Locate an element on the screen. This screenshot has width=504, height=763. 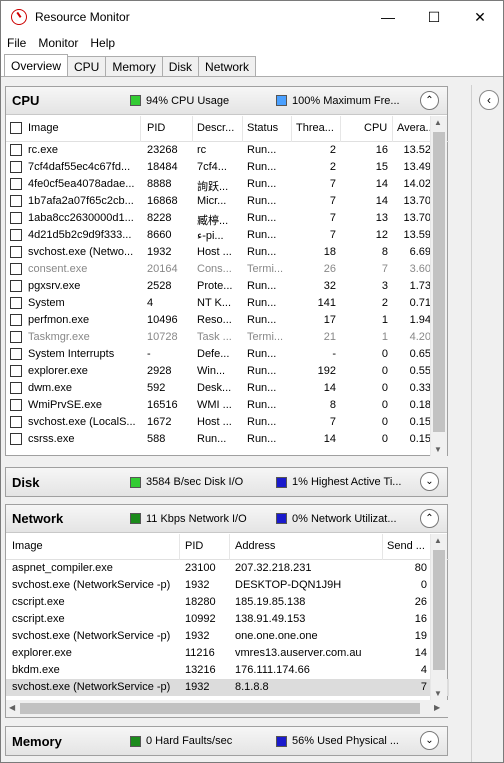
table-row: cscript.exe 18280 185.19.85.138 26 is located at coordinates (227, 602).